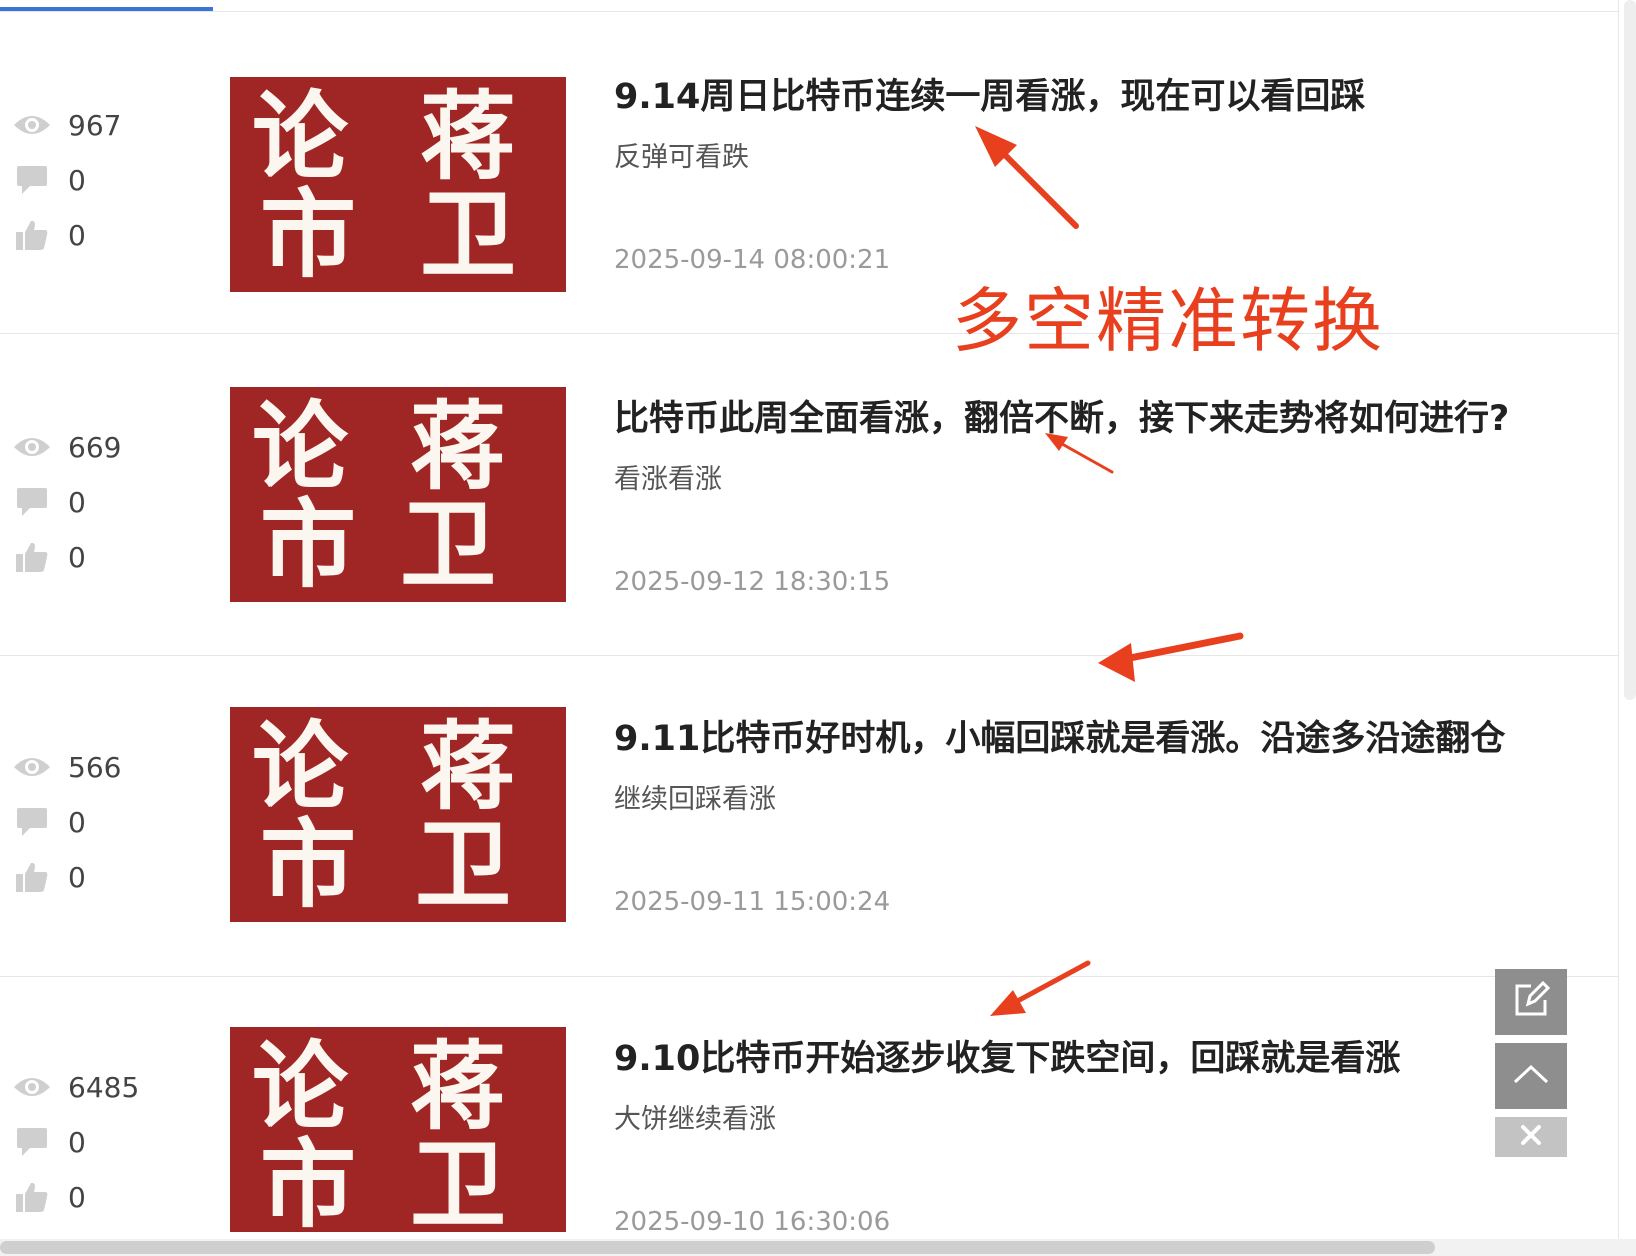  Describe the element at coordinates (681, 157) in the screenshot. I see `article-summary: 反弹可看跌` at that location.